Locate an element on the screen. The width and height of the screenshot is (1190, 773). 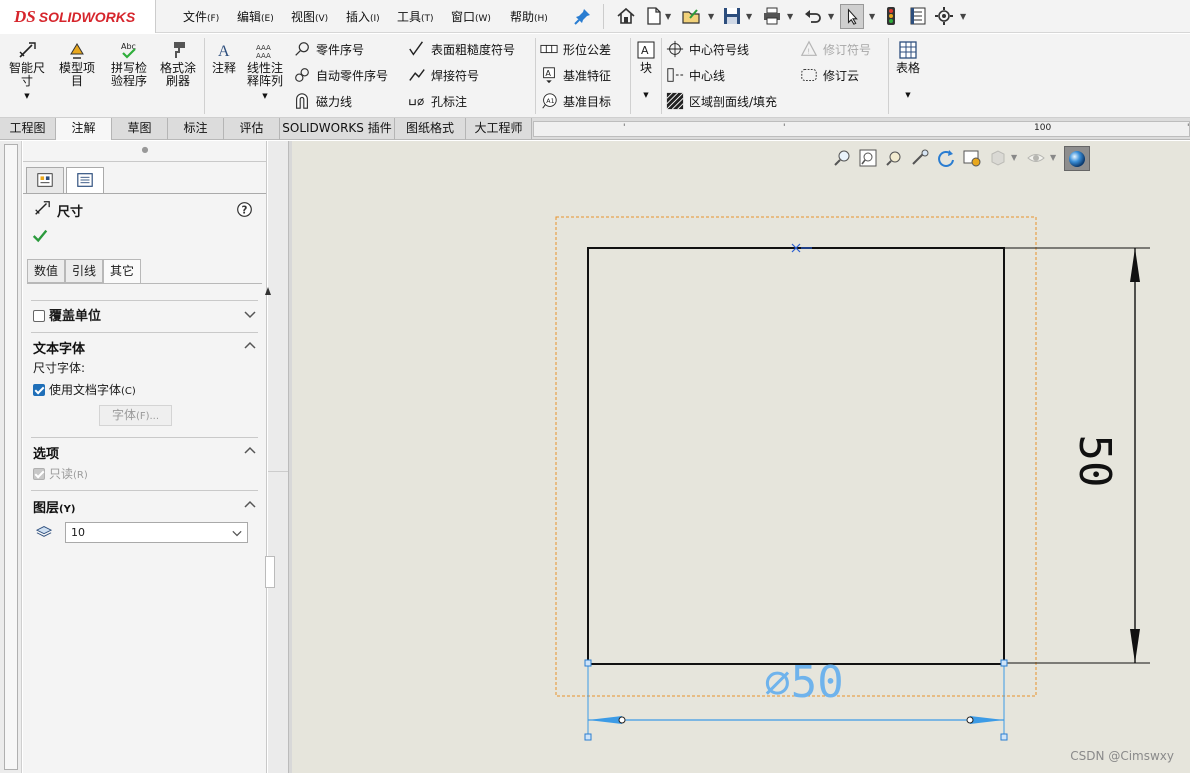
pin-icon is located at coordinates (583, 16).